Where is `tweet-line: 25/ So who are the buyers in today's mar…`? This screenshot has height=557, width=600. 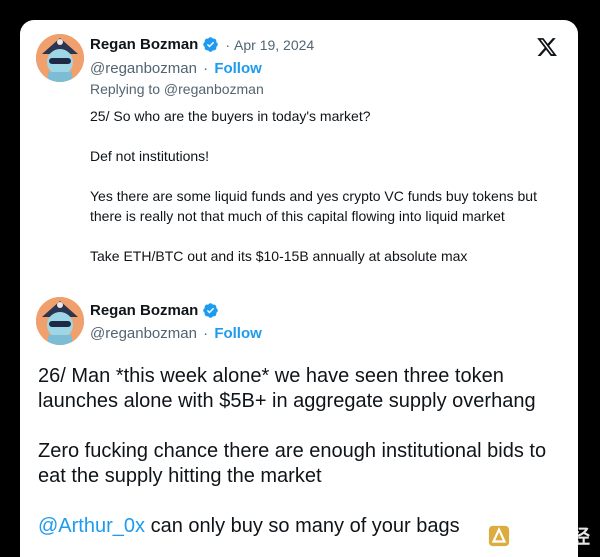
tweet-line: 25/ So who are the buyers in today's mar… is located at coordinates (230, 116).